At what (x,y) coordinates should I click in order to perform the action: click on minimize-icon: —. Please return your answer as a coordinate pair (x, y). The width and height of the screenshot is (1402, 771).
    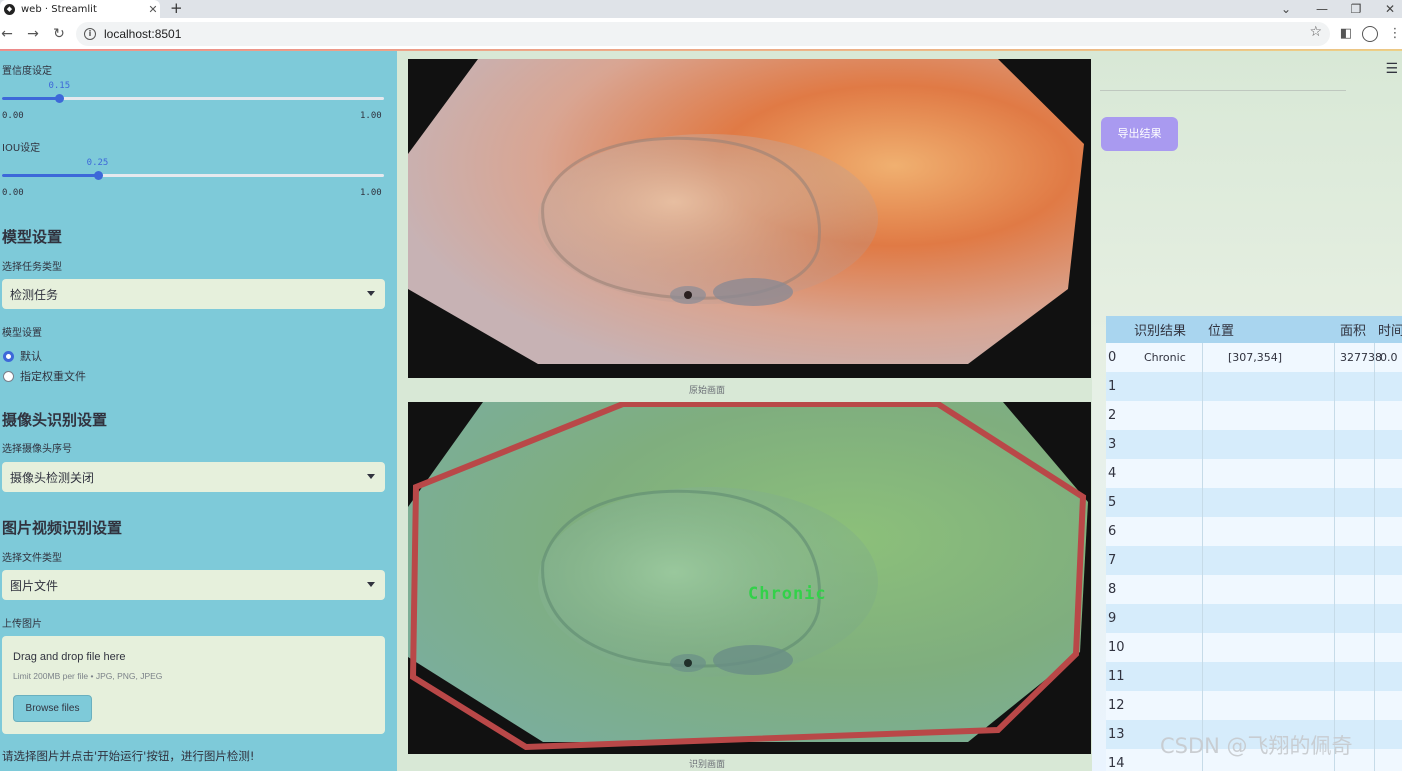
    Looking at the image, I should click on (1322, 9).